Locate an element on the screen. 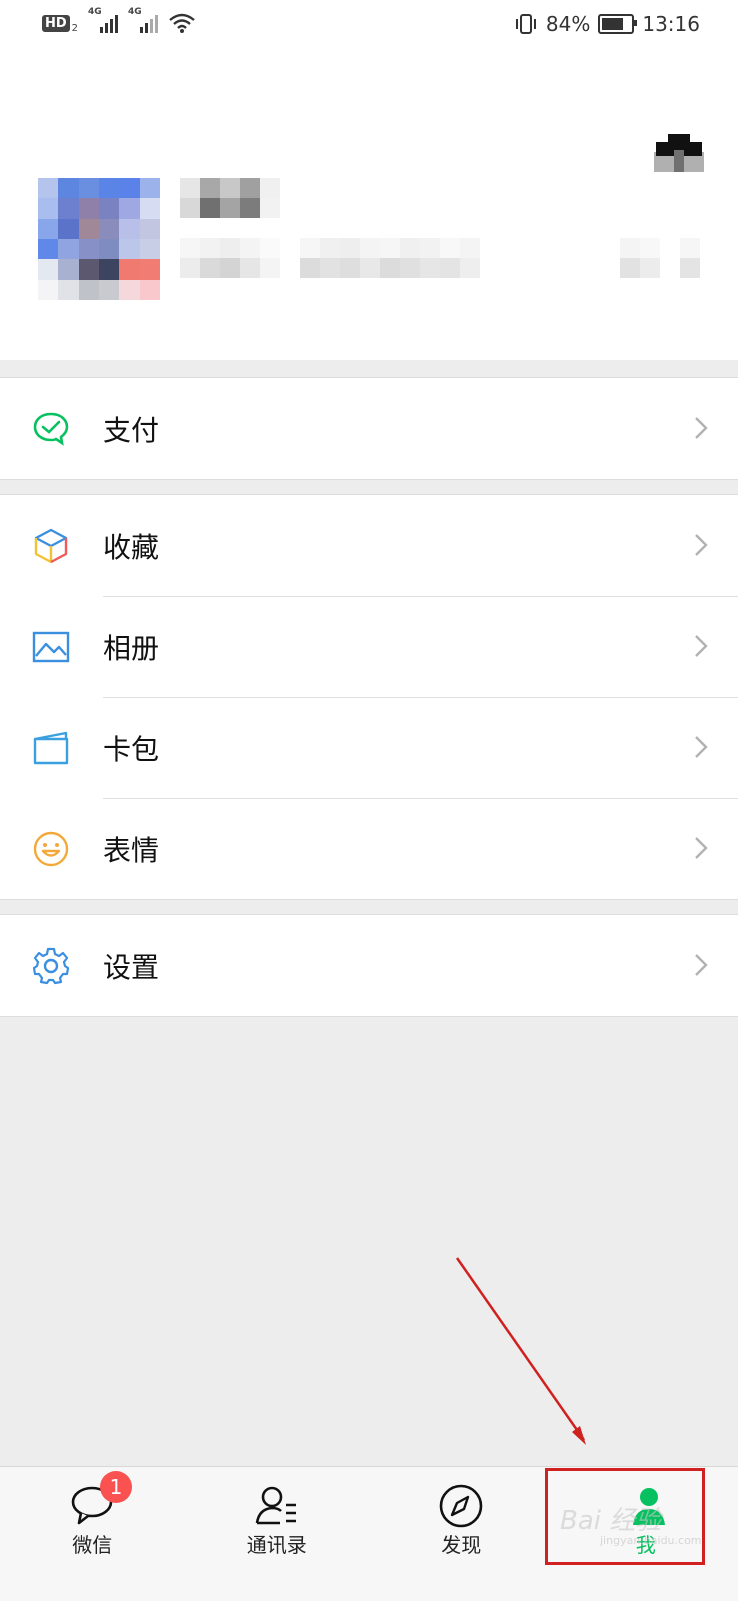 The width and height of the screenshot is (738, 1601). tab-label-chats: 微信 is located at coordinates (92, 1543).